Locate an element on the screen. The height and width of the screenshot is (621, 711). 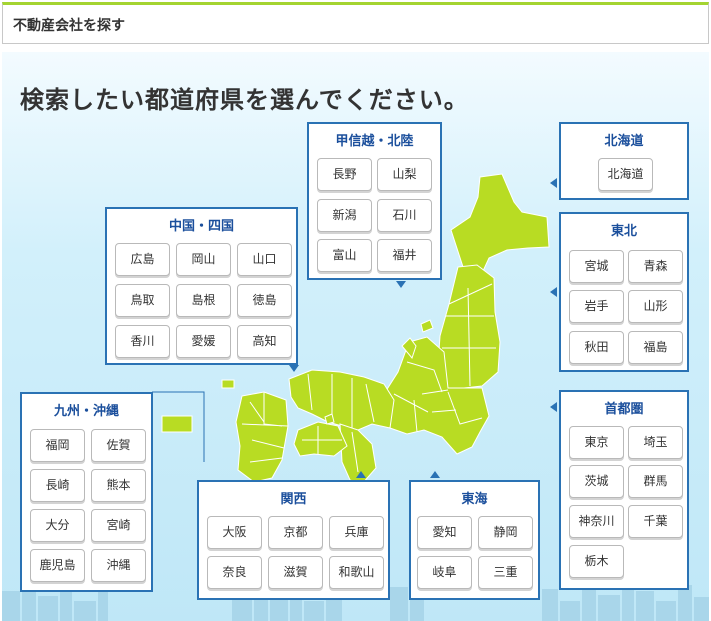
region-box-chugoku: 中国・四国 広島 岡山 山口 鳥取 島根 徳島 香川 愛媛 高知 is located at coordinates (201, 286).